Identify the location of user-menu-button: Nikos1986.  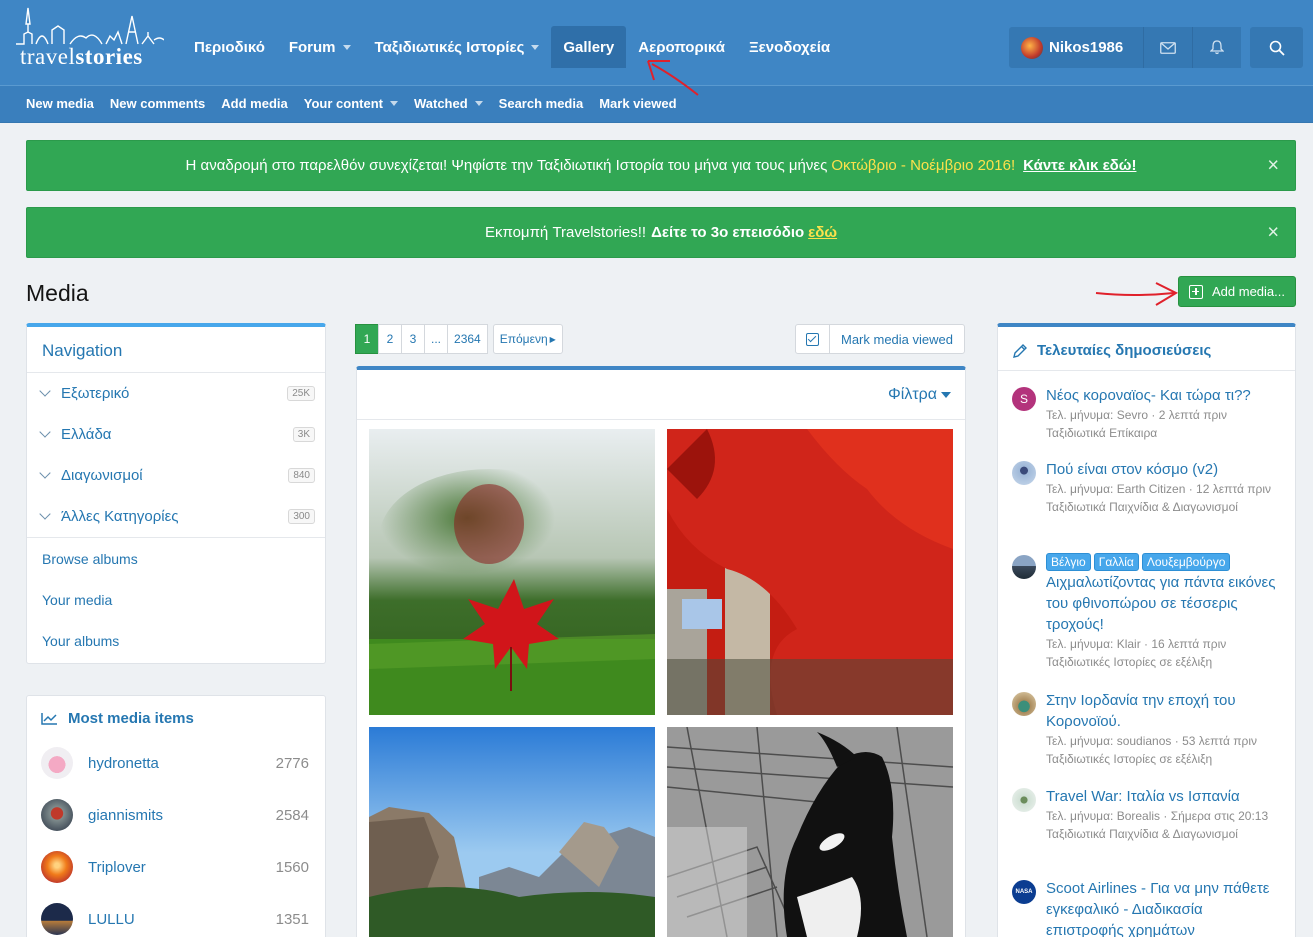
(1076, 47).